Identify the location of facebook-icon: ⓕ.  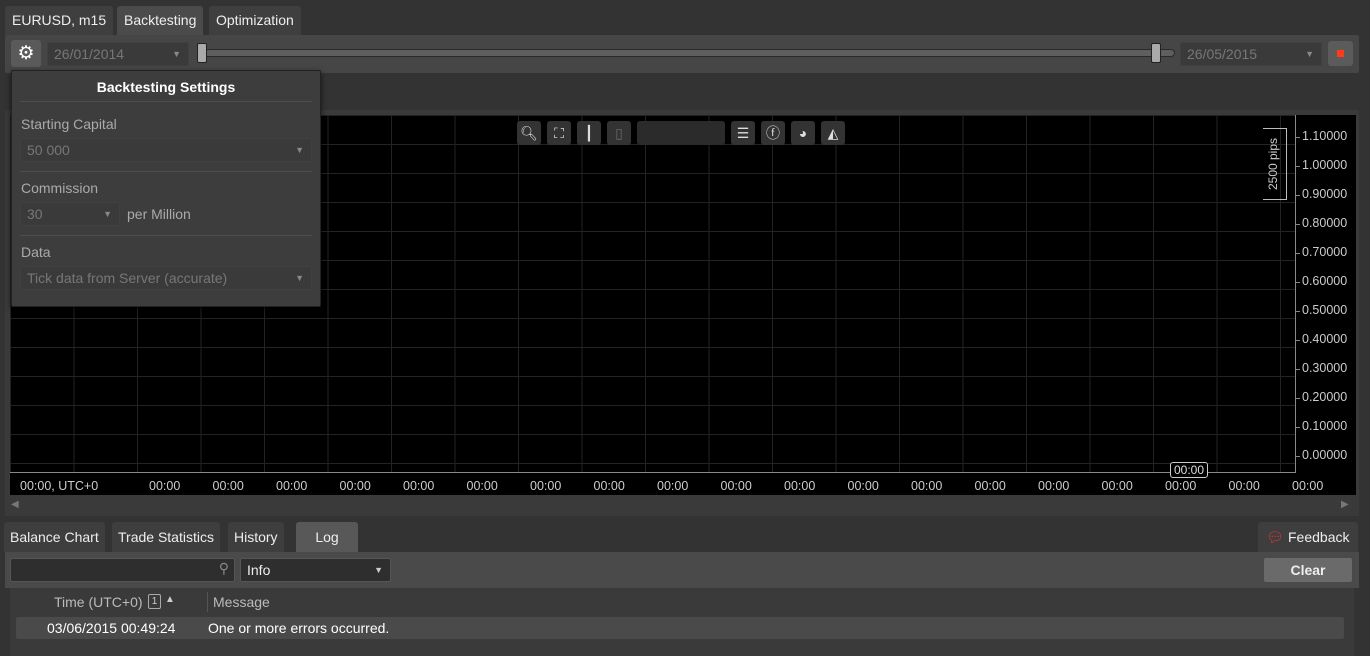
(773, 133).